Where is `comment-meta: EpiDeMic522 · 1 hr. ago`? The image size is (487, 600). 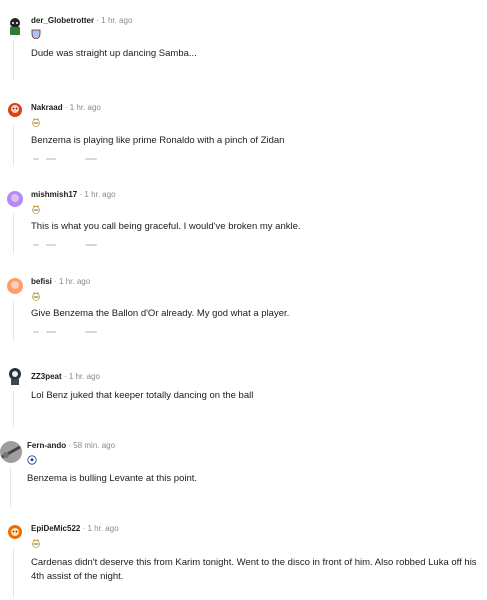
comment-meta: EpiDeMic522 · 1 hr. ago is located at coordinates (75, 529).